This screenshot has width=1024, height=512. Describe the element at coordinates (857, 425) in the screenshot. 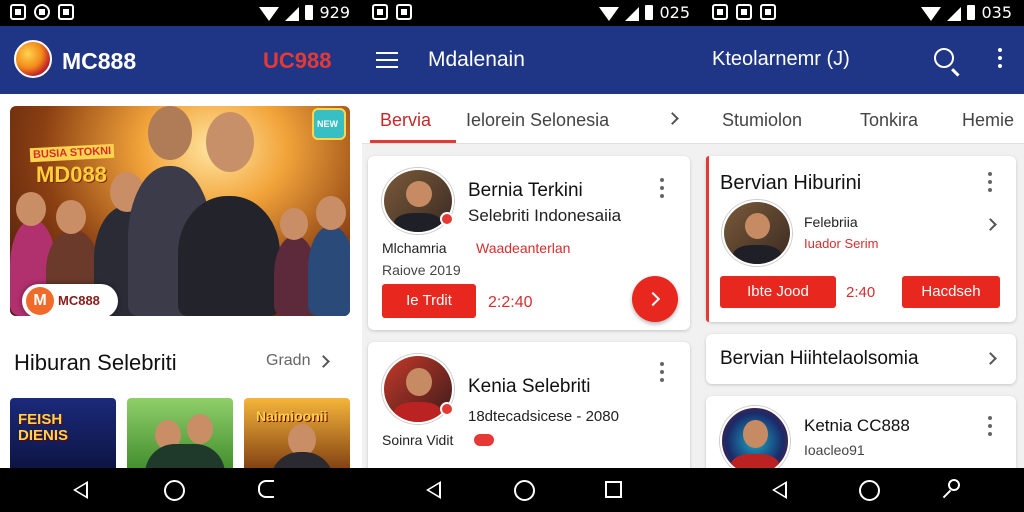

I see `card-title: Ketnia CC888` at that location.